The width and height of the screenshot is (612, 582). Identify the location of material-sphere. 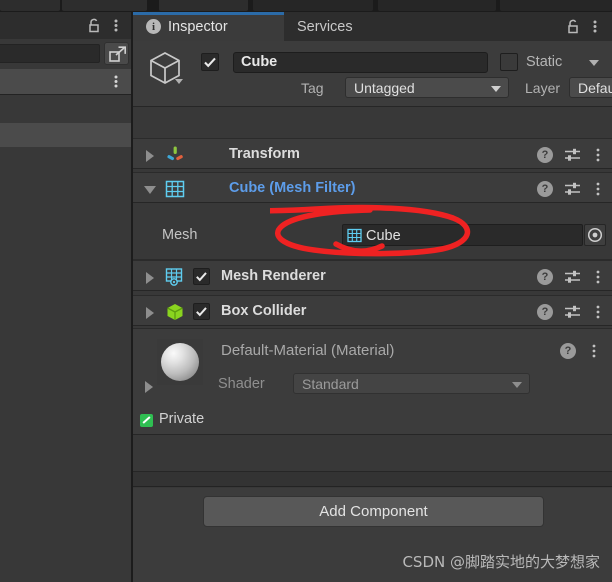
(180, 362).